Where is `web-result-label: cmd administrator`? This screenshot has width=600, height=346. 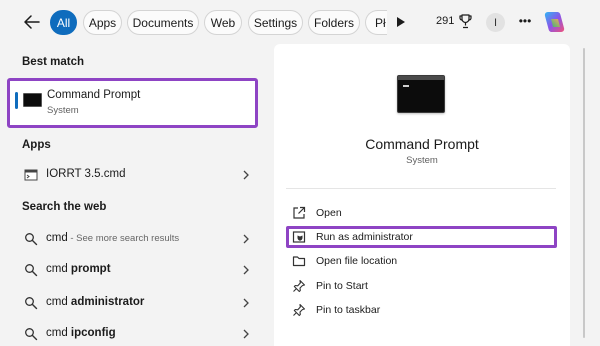
web-result-label: cmd administrator is located at coordinates (95, 302).